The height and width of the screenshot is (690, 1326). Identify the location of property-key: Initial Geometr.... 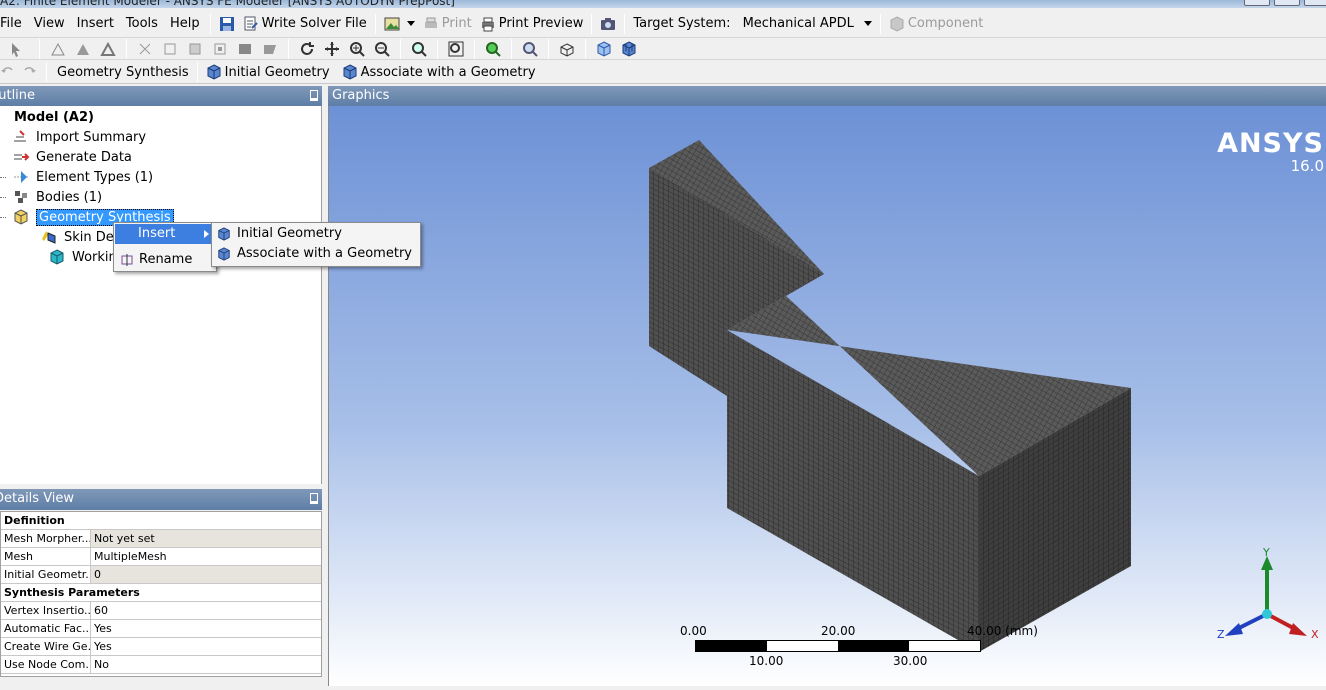
(46, 574).